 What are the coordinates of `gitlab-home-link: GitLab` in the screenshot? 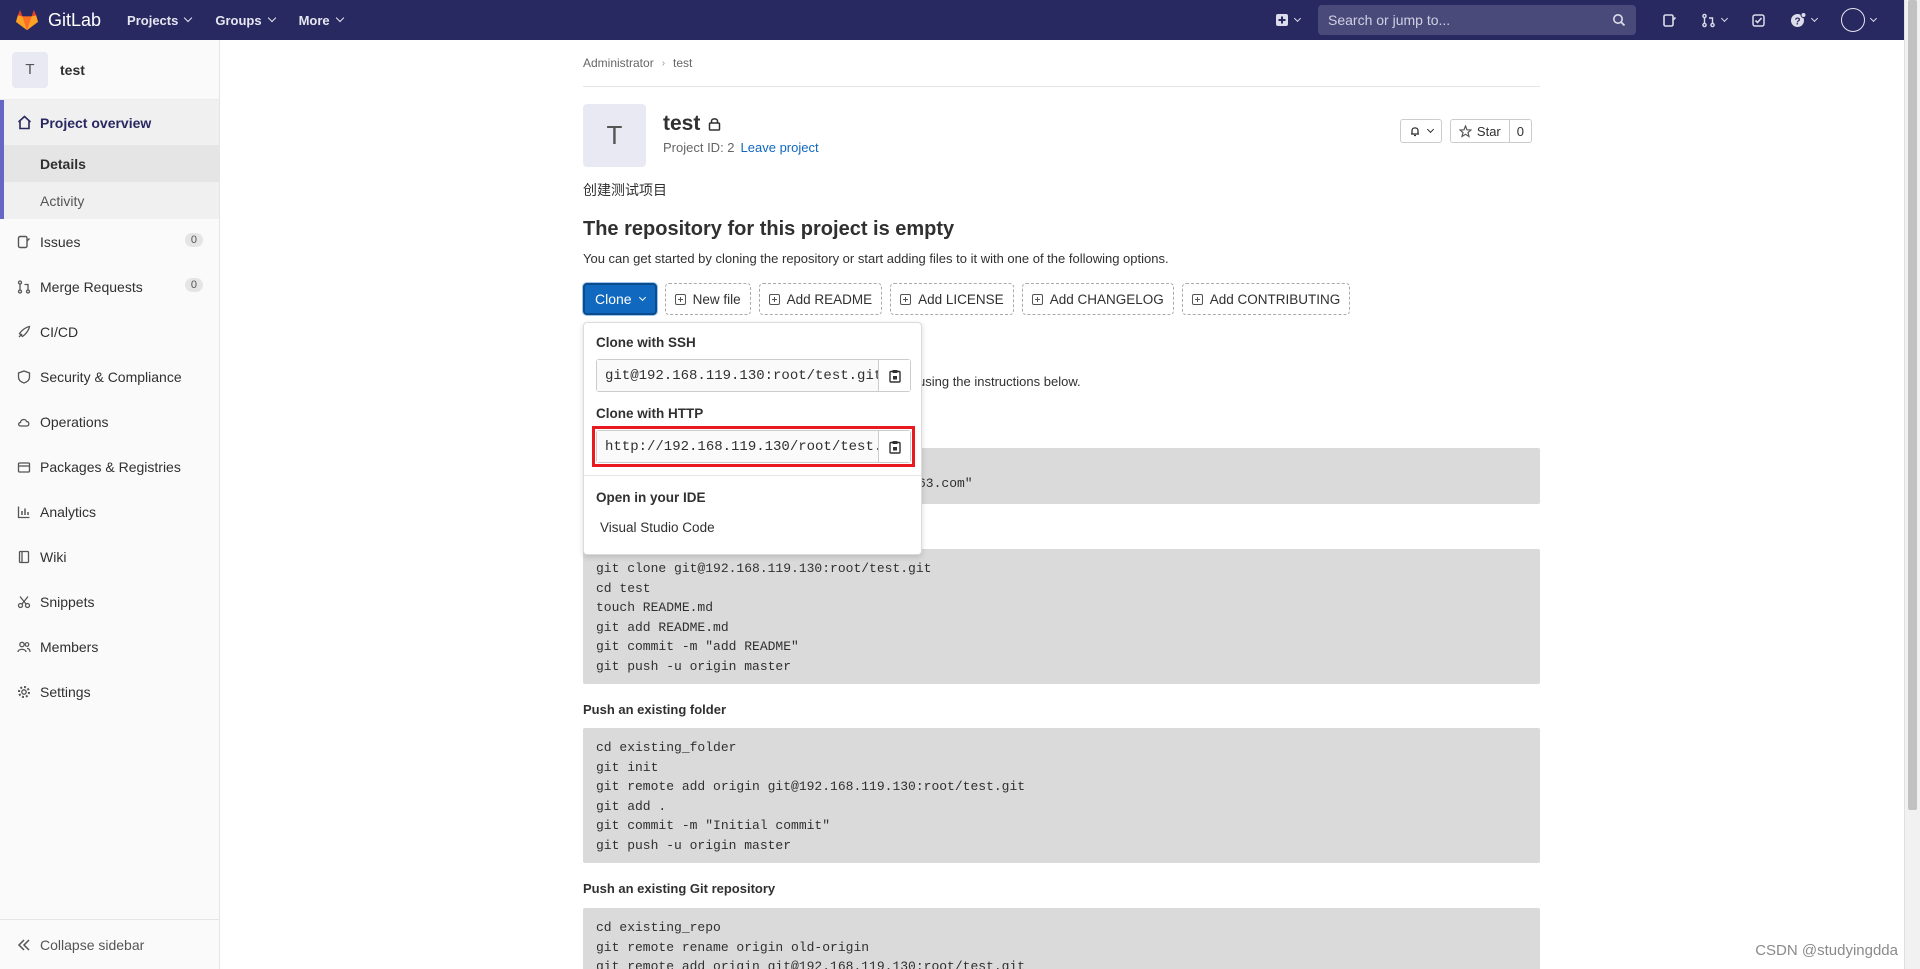 It's located at (57, 20).